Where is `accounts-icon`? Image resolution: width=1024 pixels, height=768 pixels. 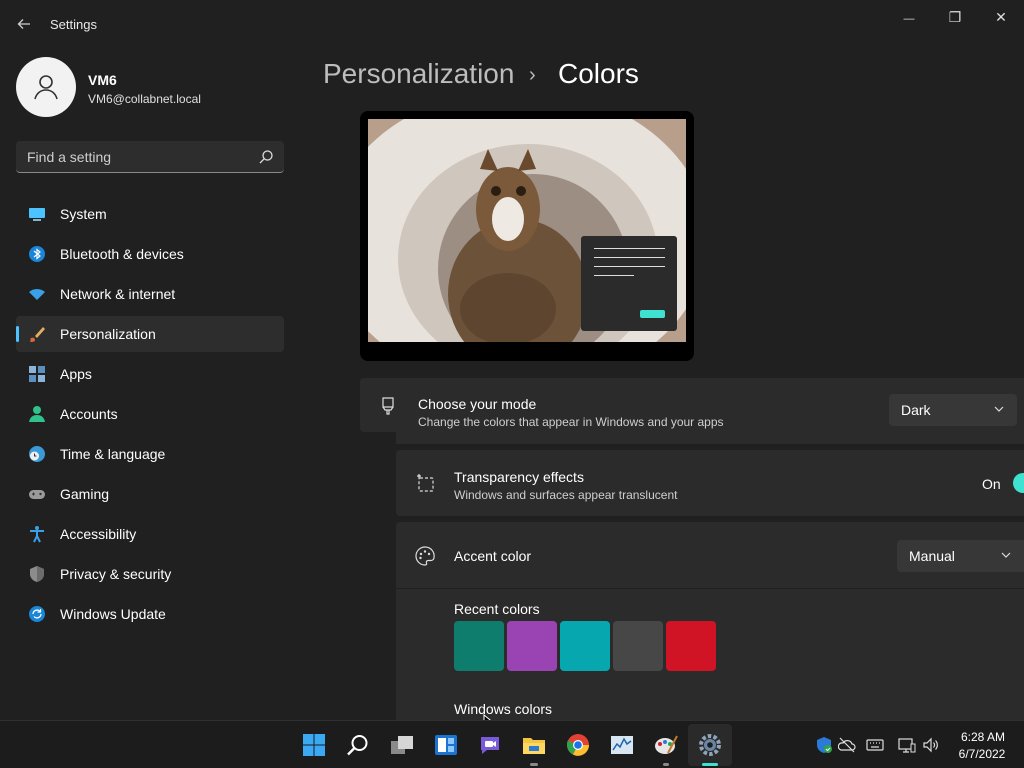 accounts-icon is located at coordinates (37, 414).